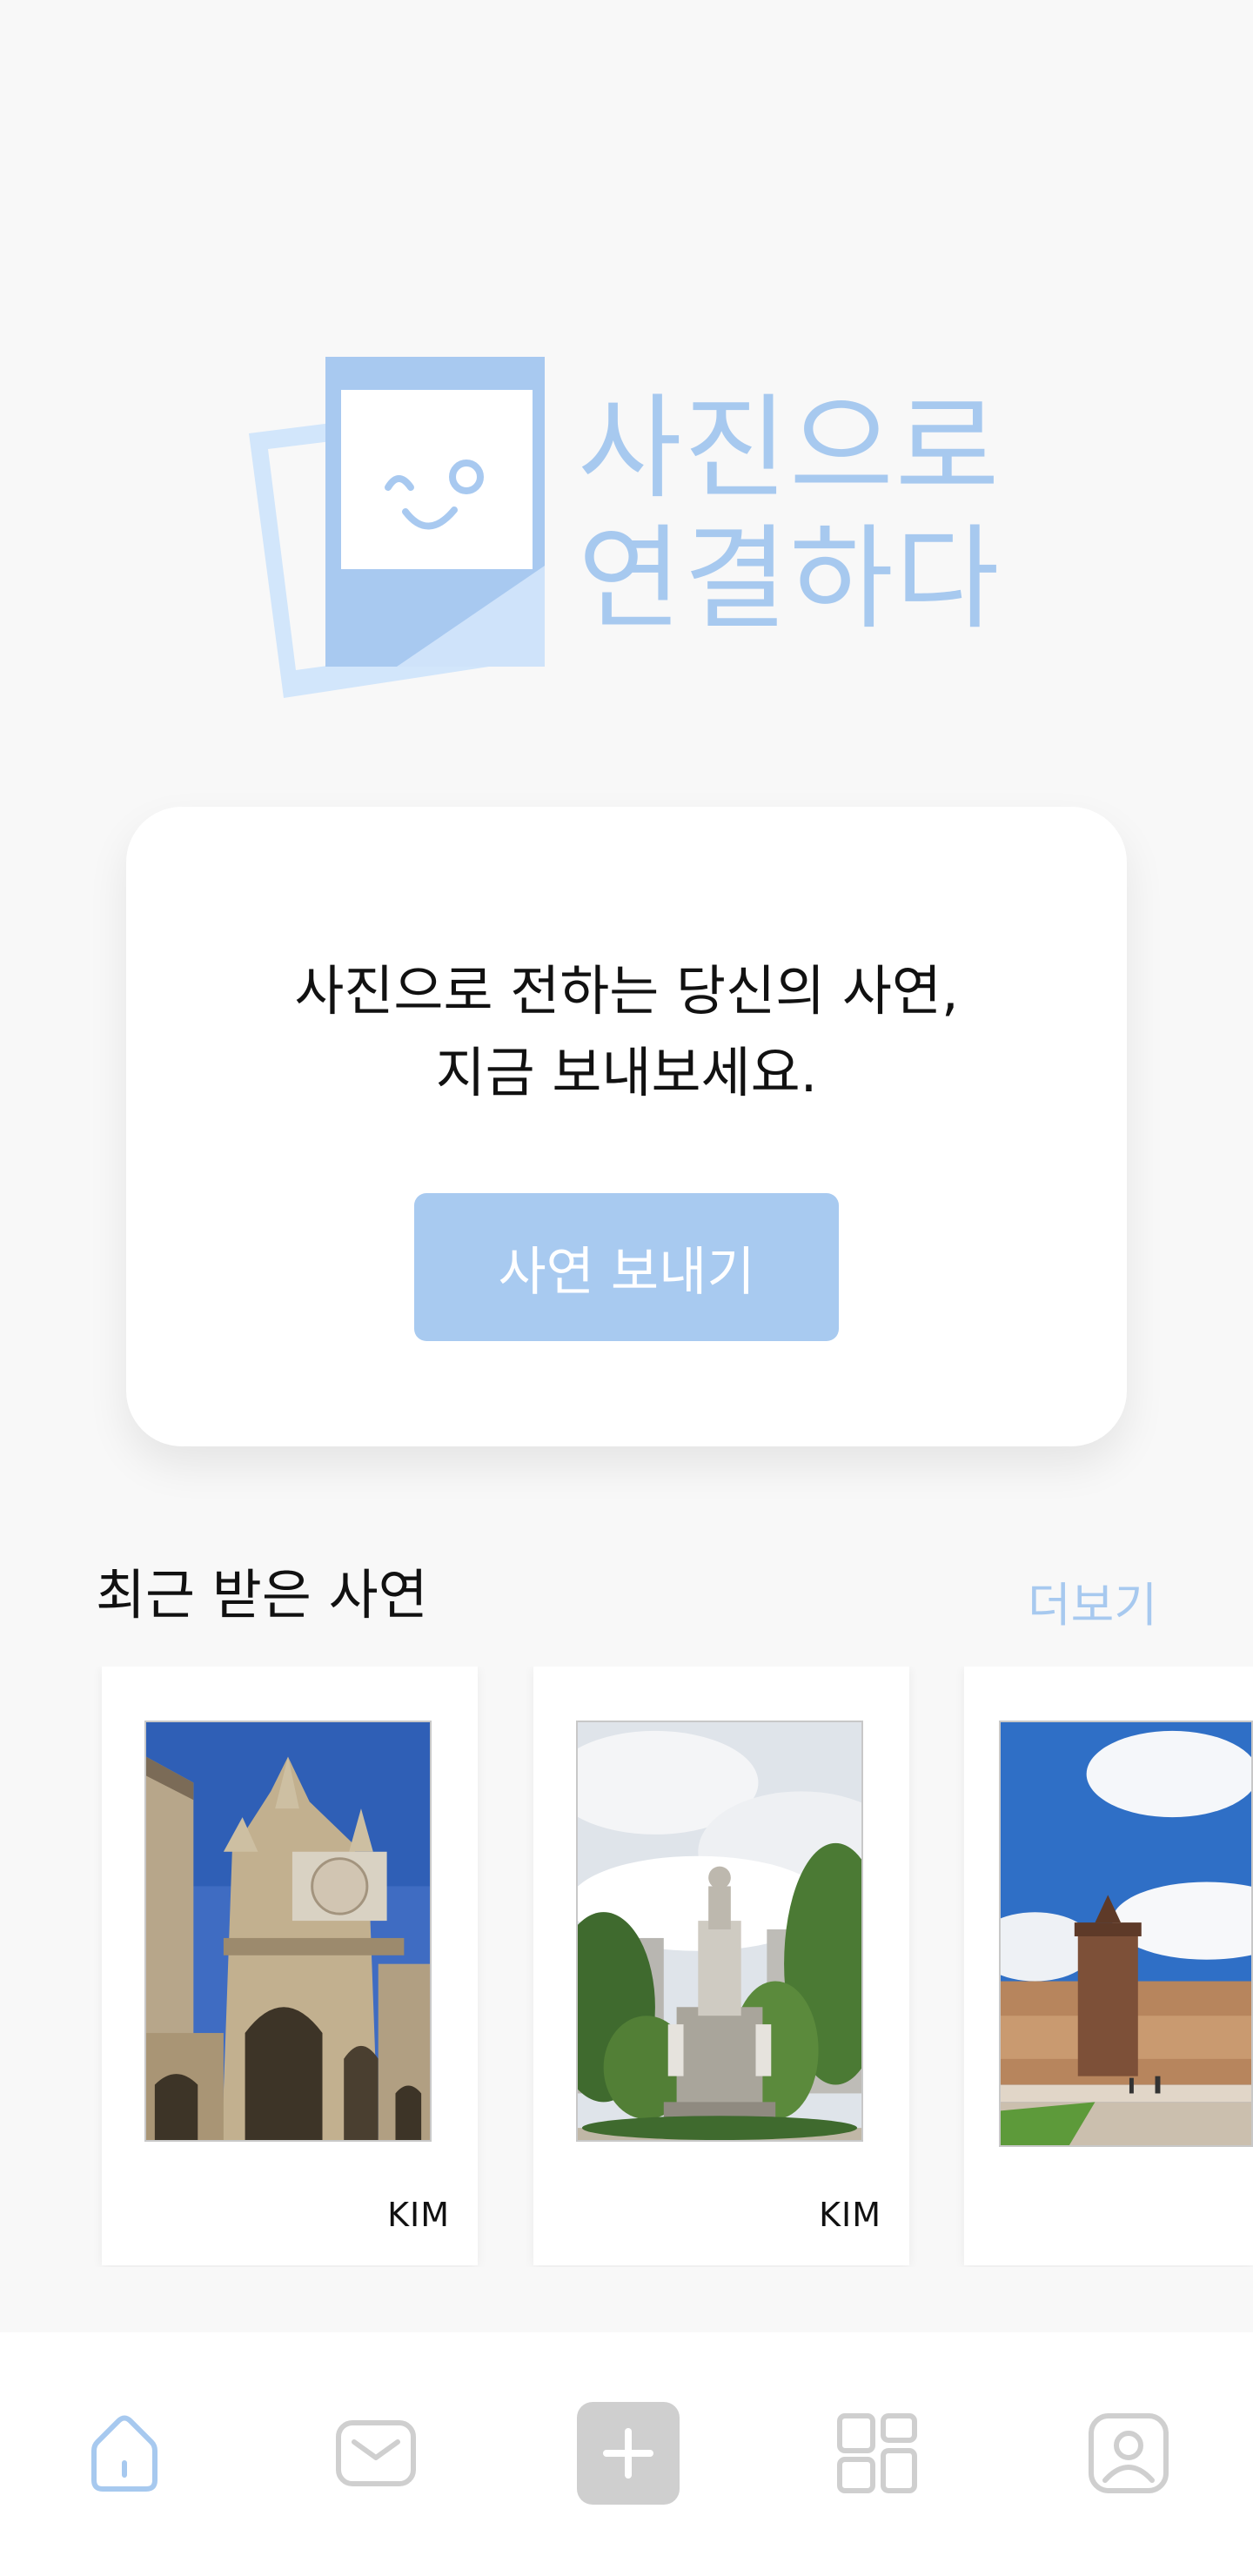 The width and height of the screenshot is (1253, 2576). What do you see at coordinates (262, 1595) in the screenshot?
I see `recent-stories-title: 최근 받은 사연` at bounding box center [262, 1595].